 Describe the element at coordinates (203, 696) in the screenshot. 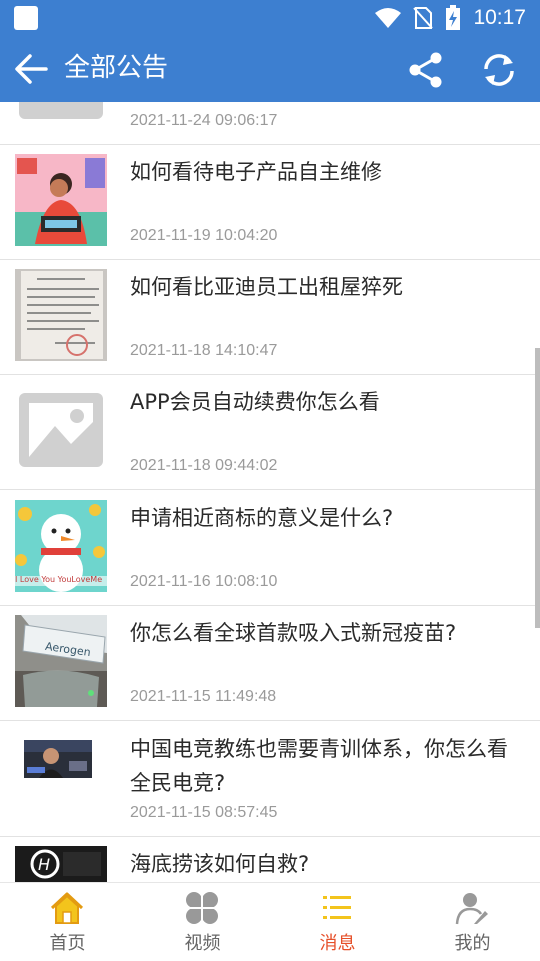

I see `item-date: 2021-11-15 11:49:48` at that location.